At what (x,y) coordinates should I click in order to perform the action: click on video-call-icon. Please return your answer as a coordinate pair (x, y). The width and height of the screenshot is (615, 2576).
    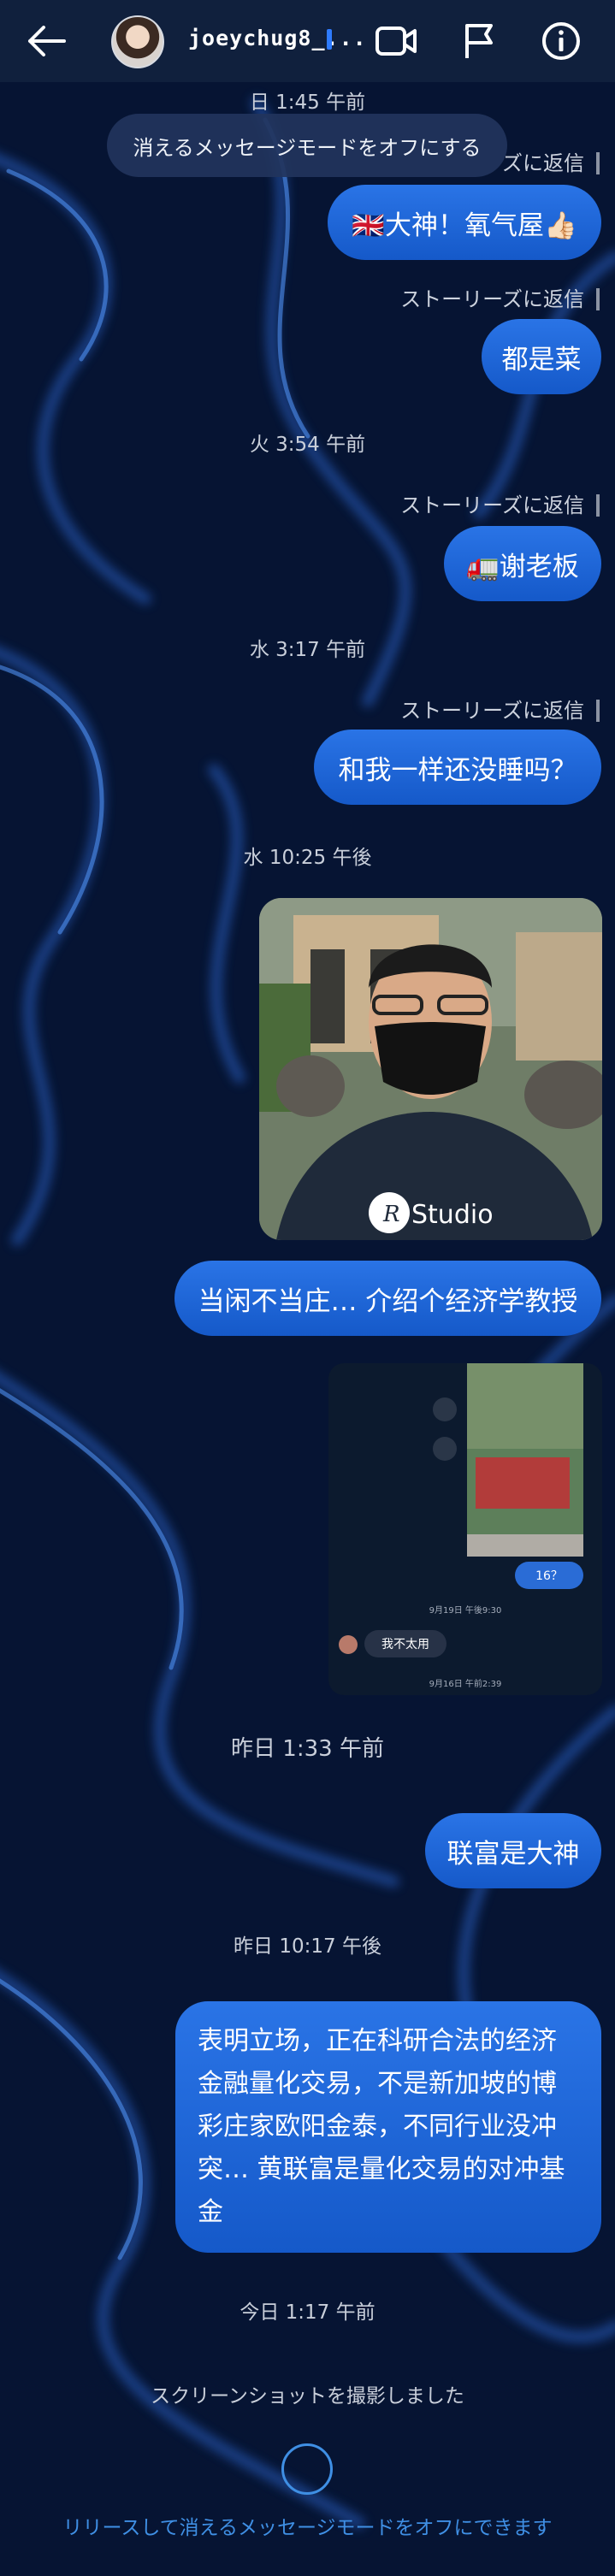
    Looking at the image, I should click on (396, 41).